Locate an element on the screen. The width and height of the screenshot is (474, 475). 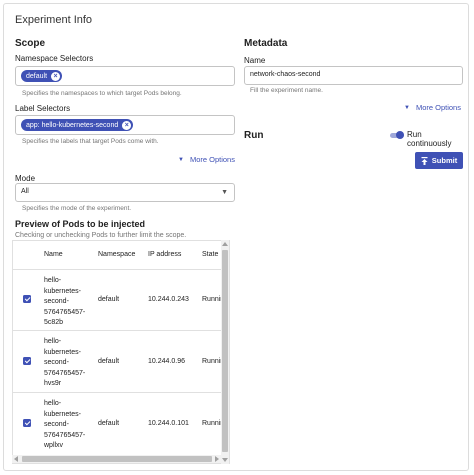
namespace-chip: default × is located at coordinates (42, 76).